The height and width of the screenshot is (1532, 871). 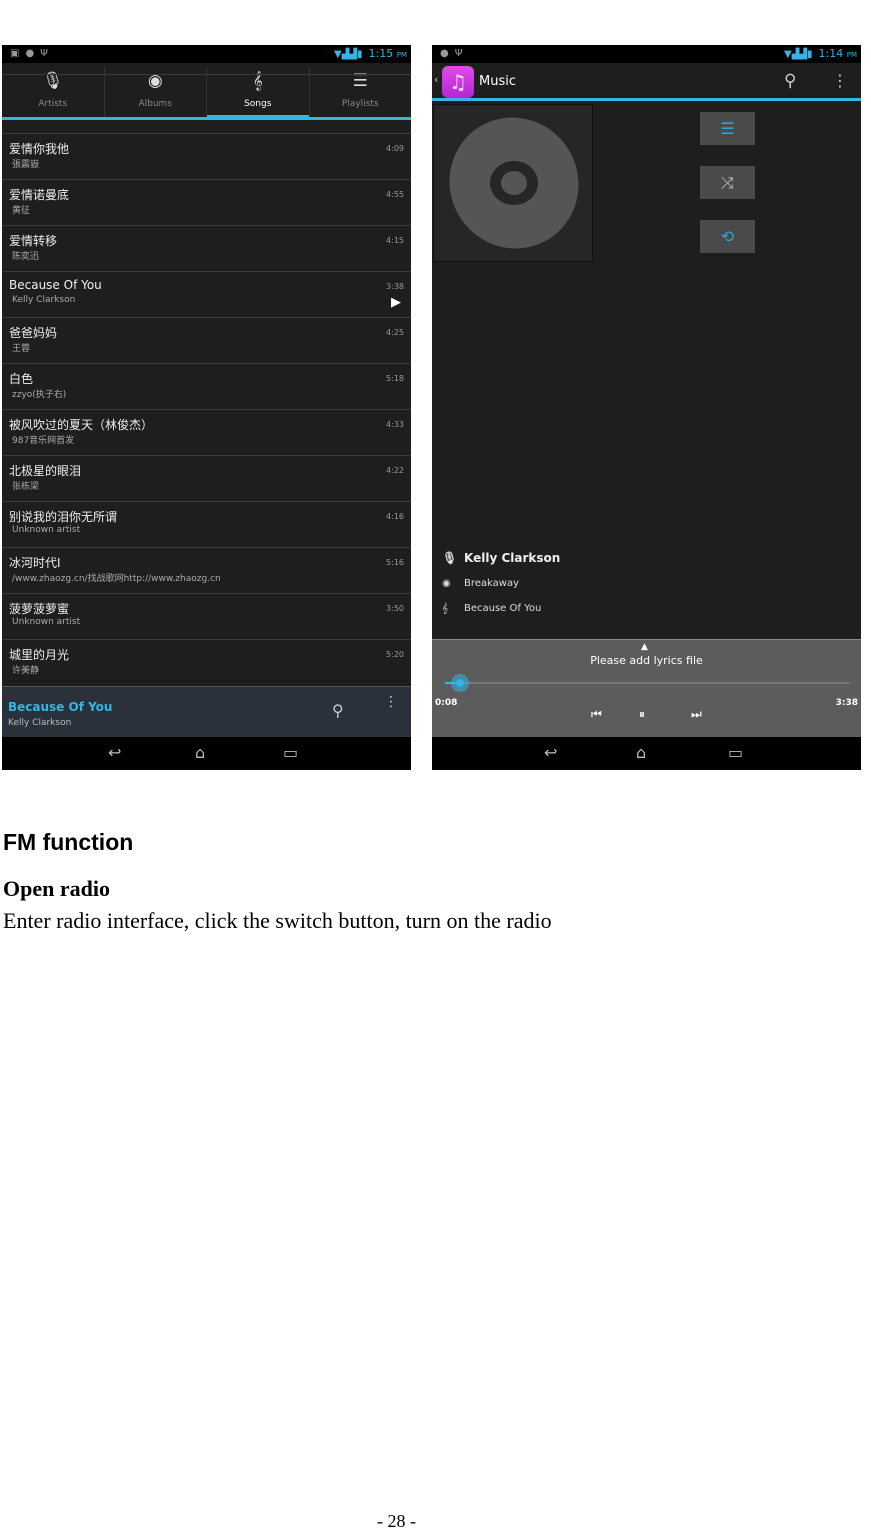 I want to click on song-duration: 4:16, so click(x=395, y=516).